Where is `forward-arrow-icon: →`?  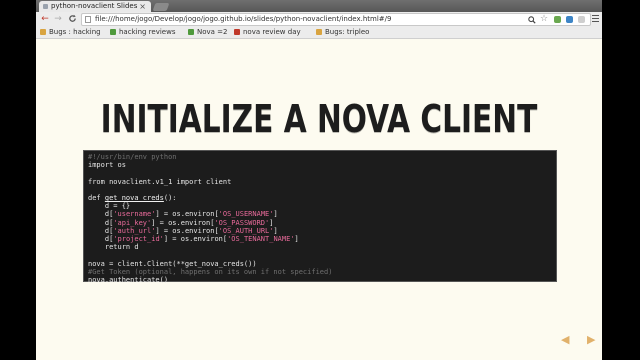 forward-arrow-icon: → is located at coordinates (58, 19).